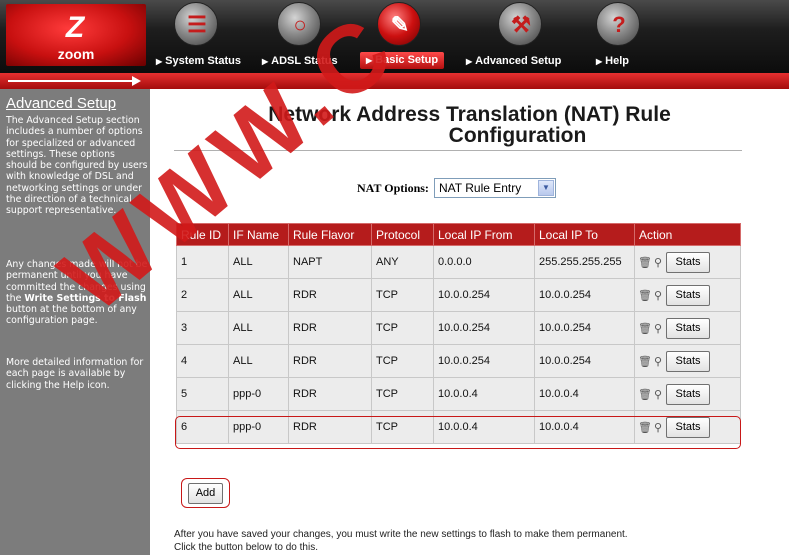 The image size is (789, 555). Describe the element at coordinates (480, 188) in the screenshot. I see `nat-options-value: NAT Rule Entry` at that location.